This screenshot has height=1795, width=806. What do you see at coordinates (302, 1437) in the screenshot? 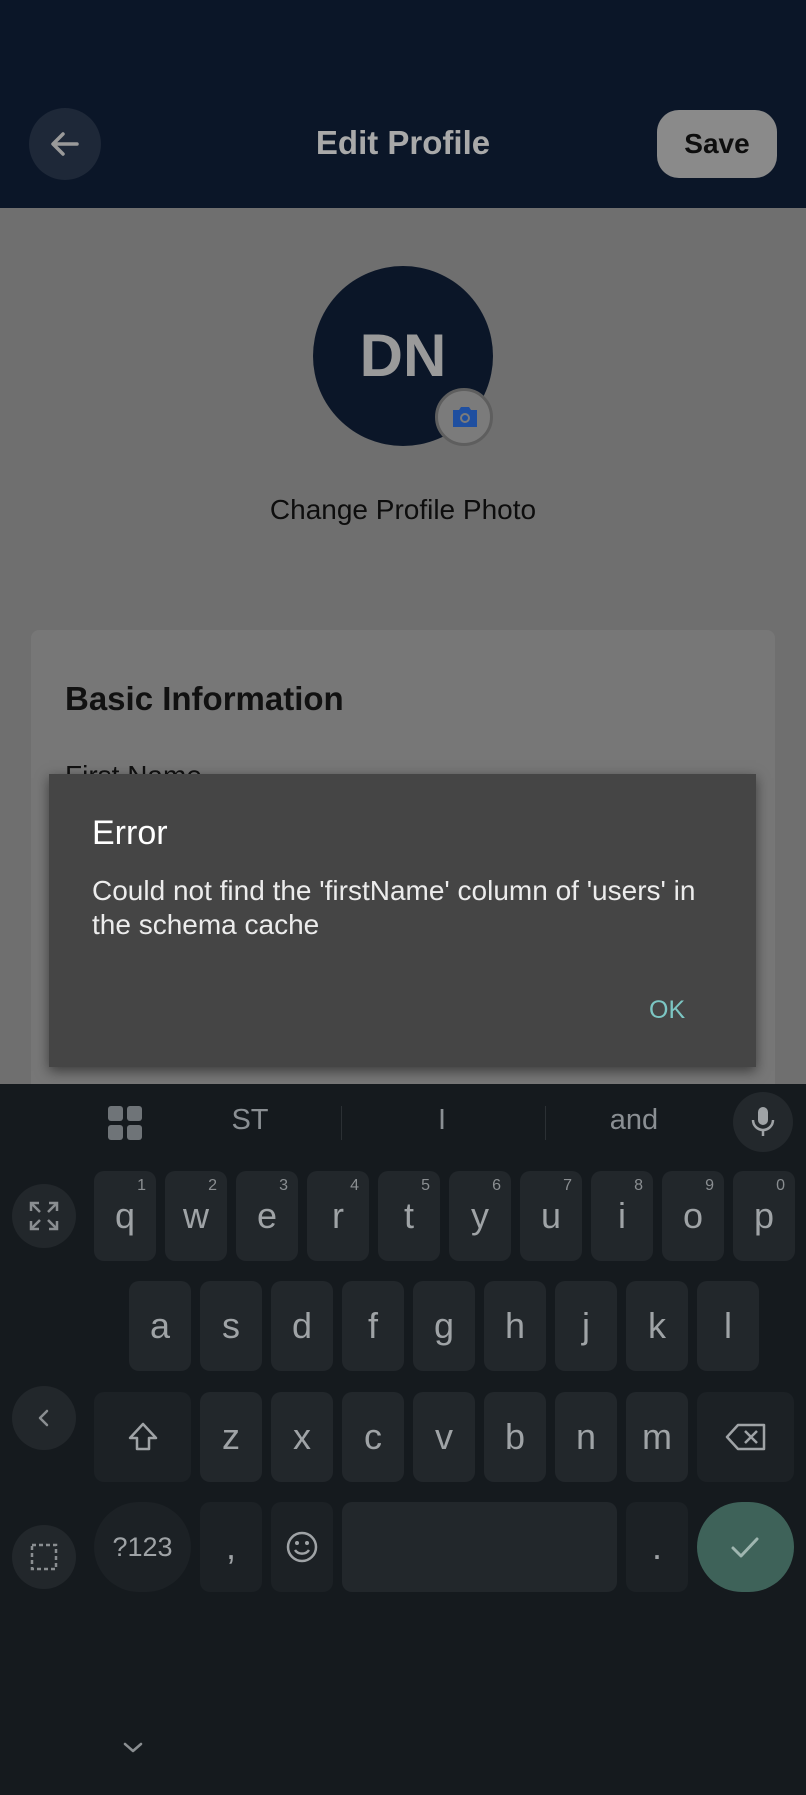
I see `key-x: x` at bounding box center [302, 1437].